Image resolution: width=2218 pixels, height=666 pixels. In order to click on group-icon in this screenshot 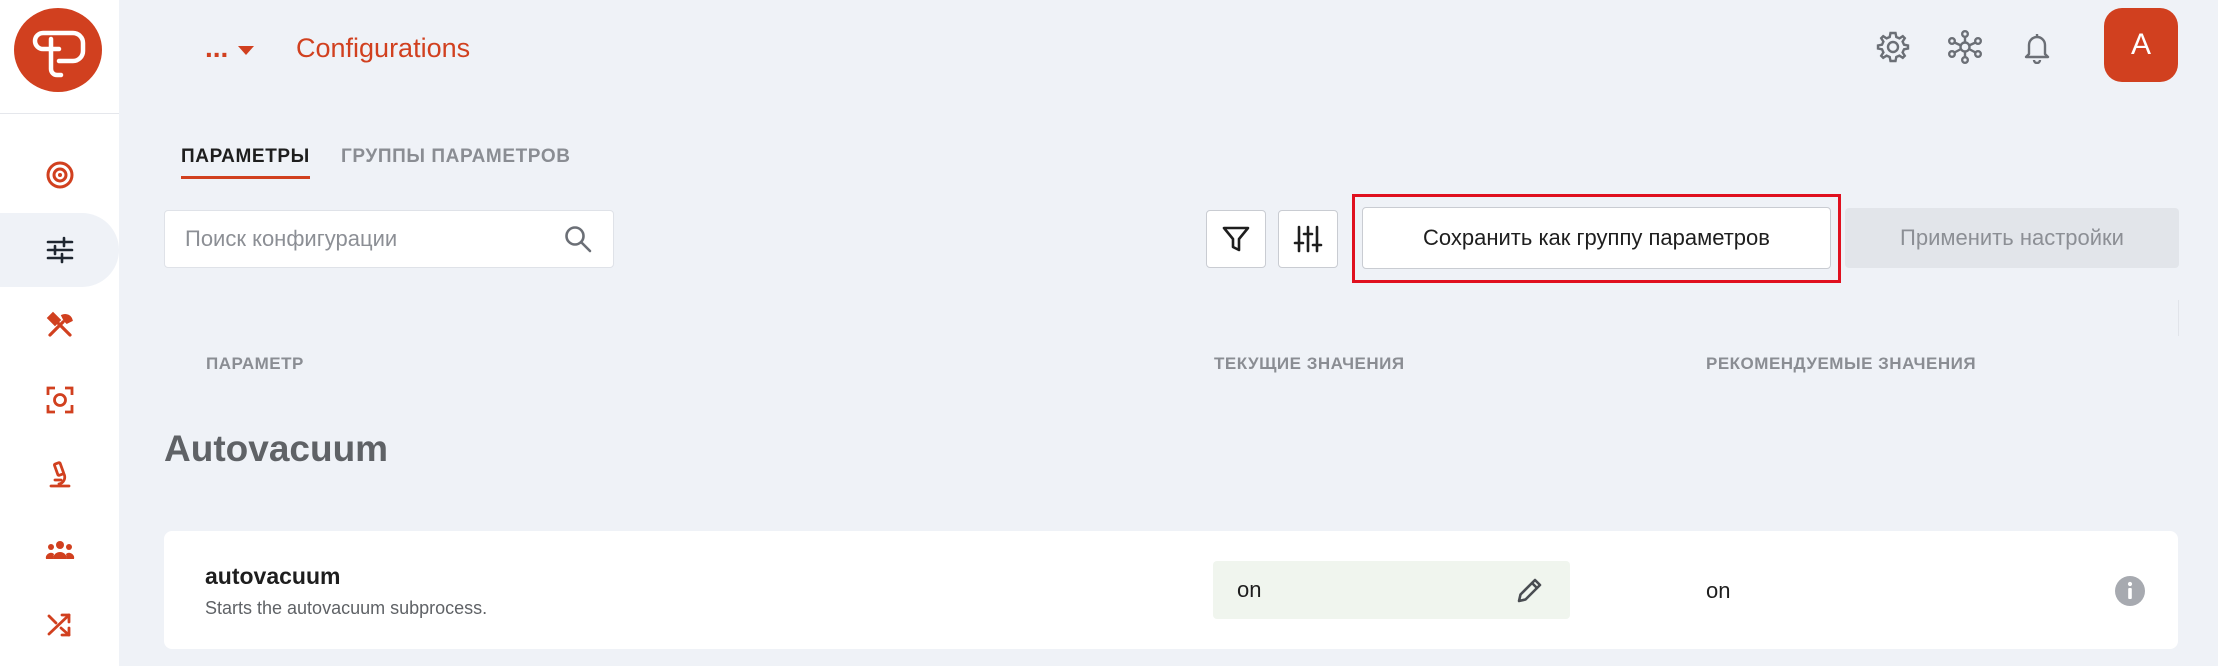, I will do `click(59, 550)`.